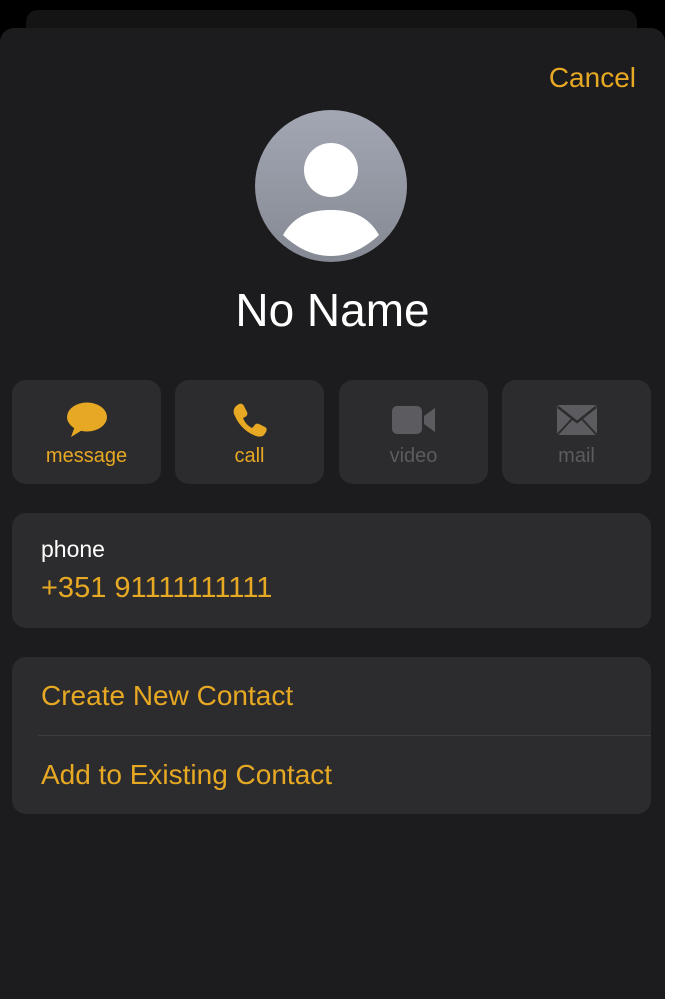 Image resolution: width=673 pixels, height=999 pixels. I want to click on video-label: video, so click(413, 456).